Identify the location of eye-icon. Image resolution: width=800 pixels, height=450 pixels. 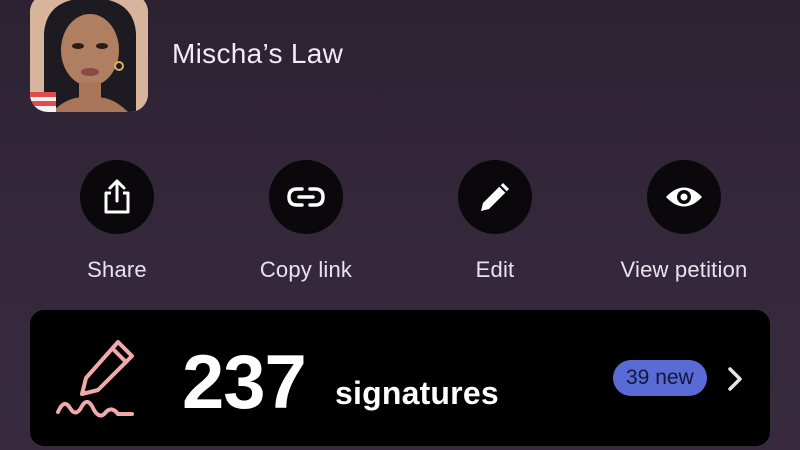
(684, 197).